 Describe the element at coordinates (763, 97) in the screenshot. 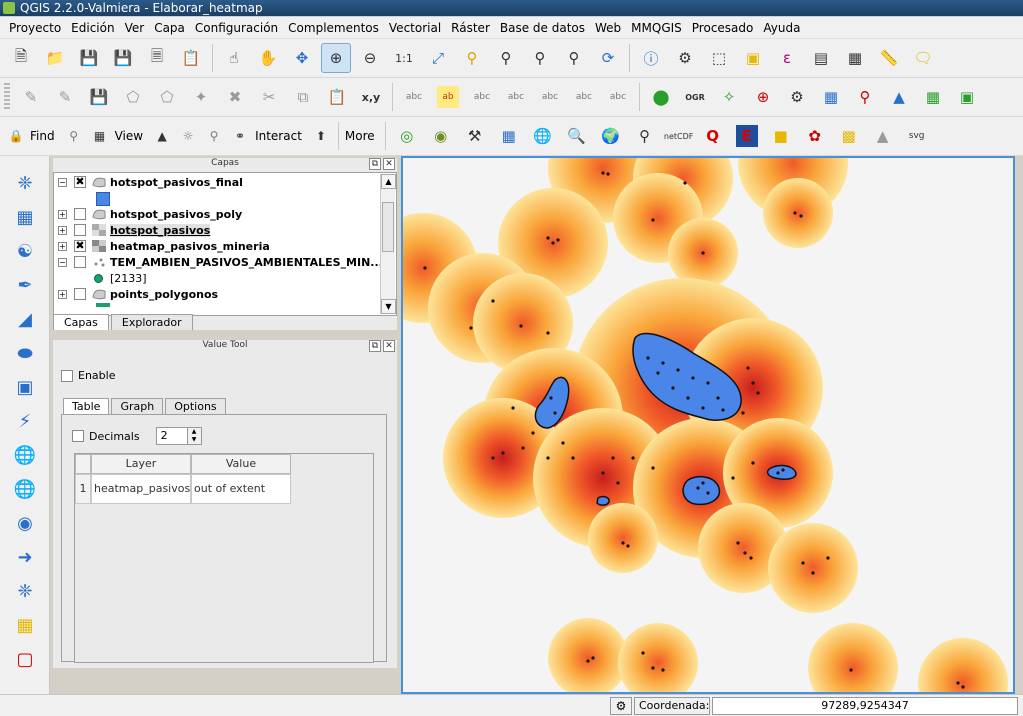

I see `coordinate-capture-button: ⊕` at that location.